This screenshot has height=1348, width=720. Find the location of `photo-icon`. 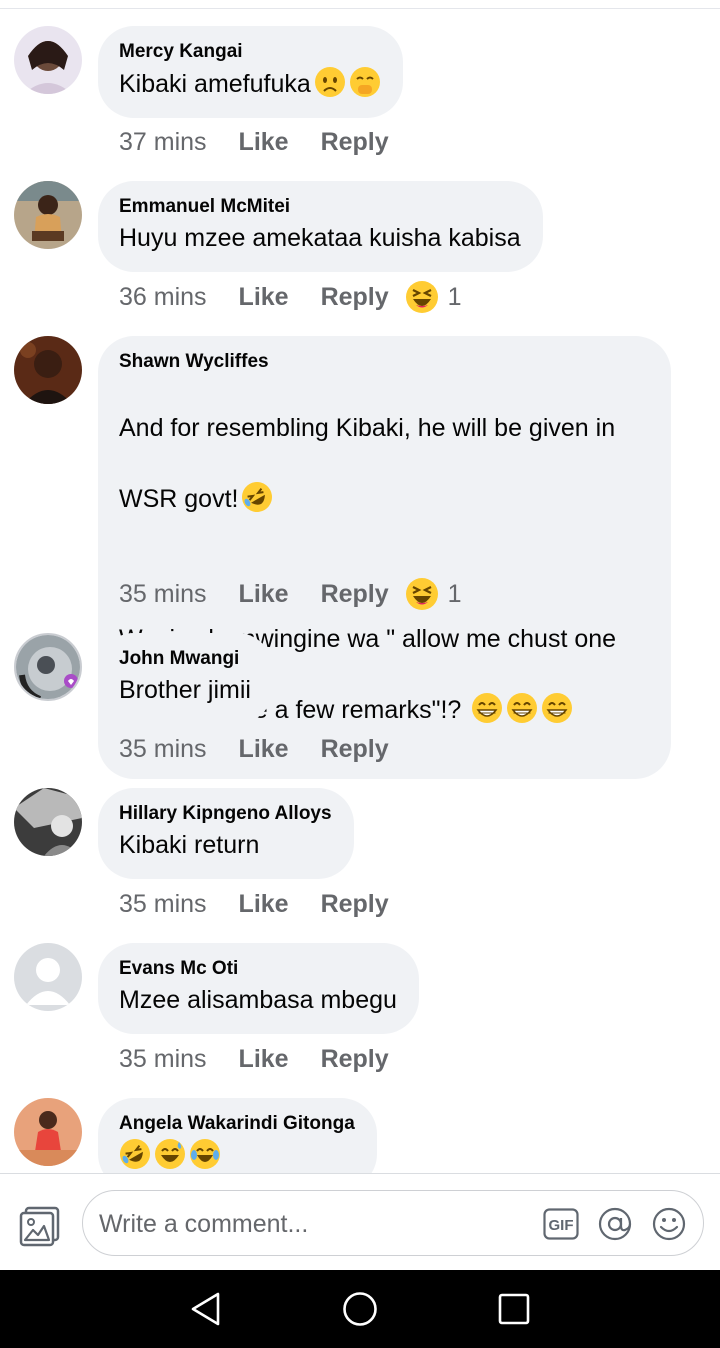

photo-icon is located at coordinates (40, 1226).